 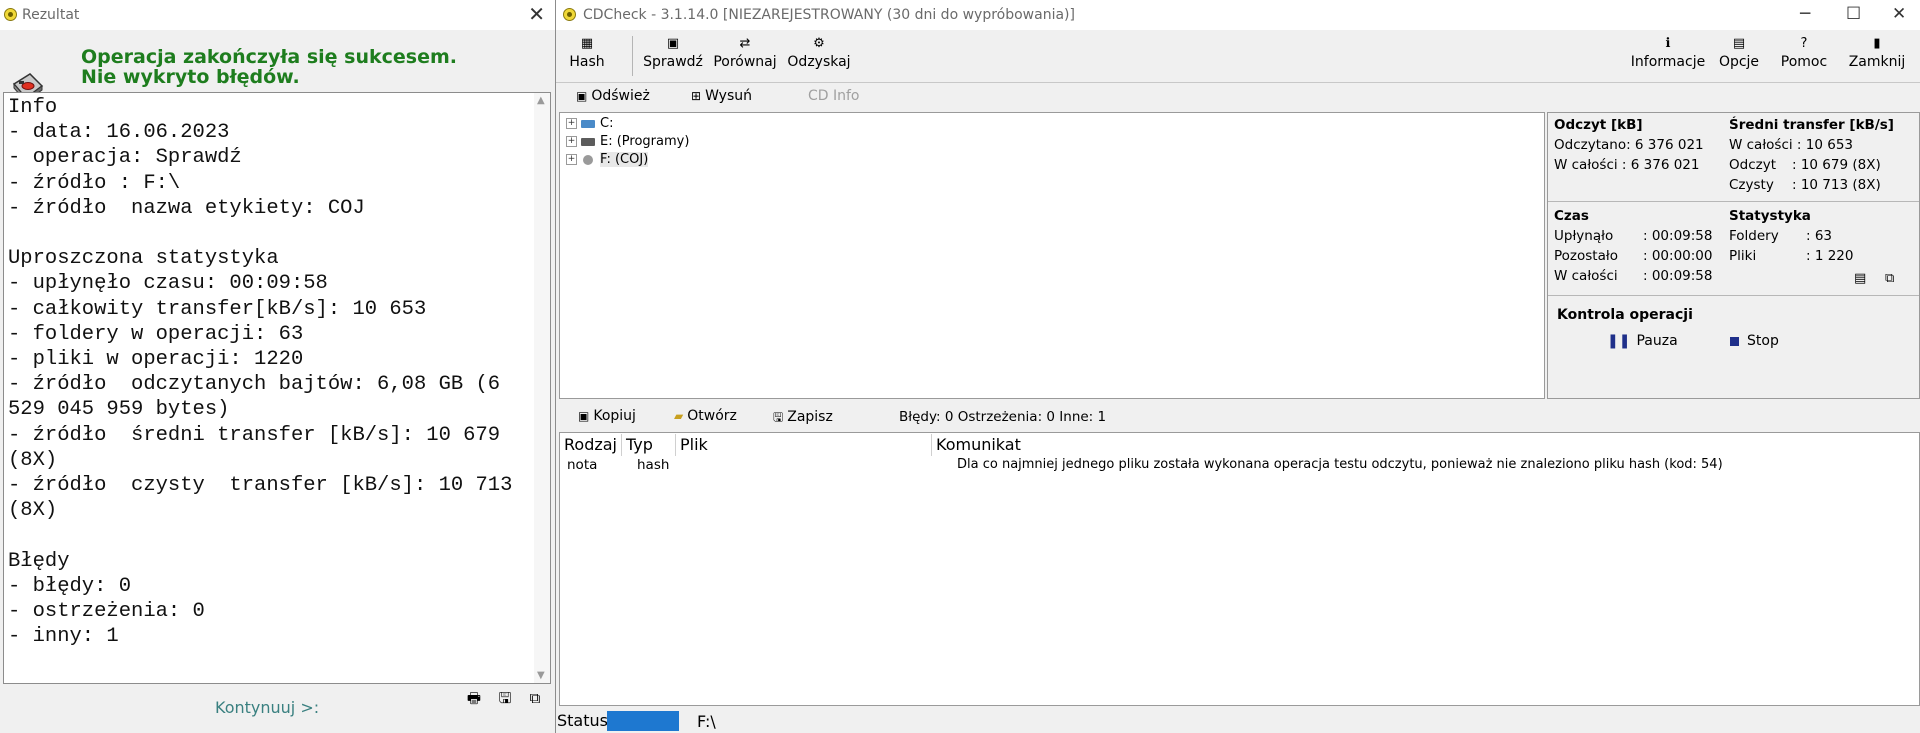 What do you see at coordinates (588, 159) in the screenshot?
I see `cd-drive-icon` at bounding box center [588, 159].